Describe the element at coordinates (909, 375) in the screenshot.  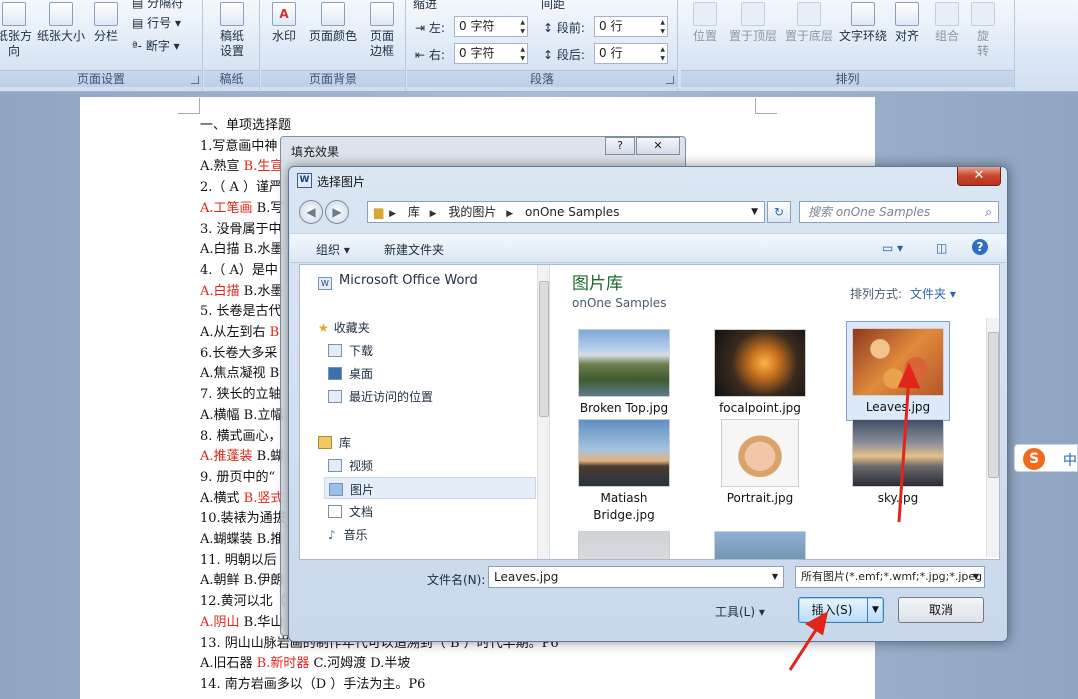
I see `arrowhead-leaves` at that location.